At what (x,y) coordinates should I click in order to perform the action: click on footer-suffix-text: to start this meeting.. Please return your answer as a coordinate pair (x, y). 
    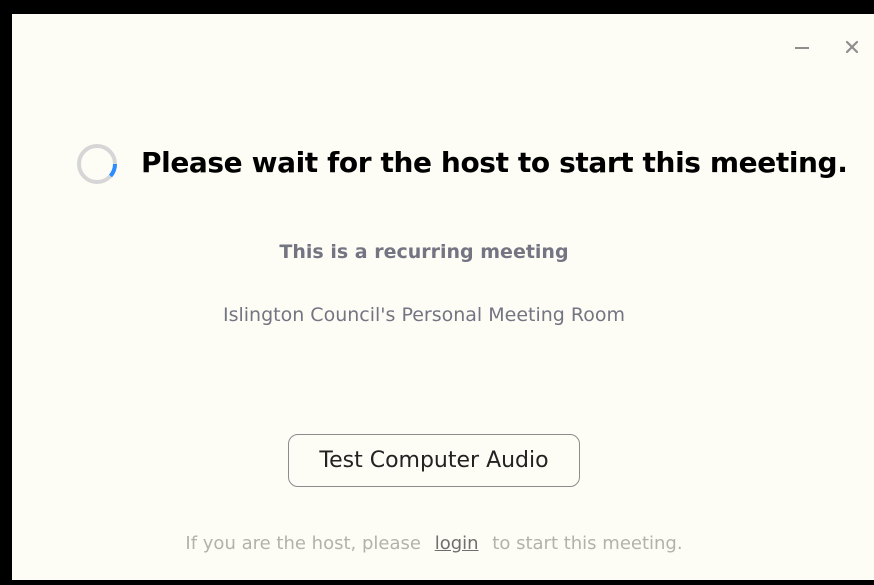
    Looking at the image, I should click on (587, 543).